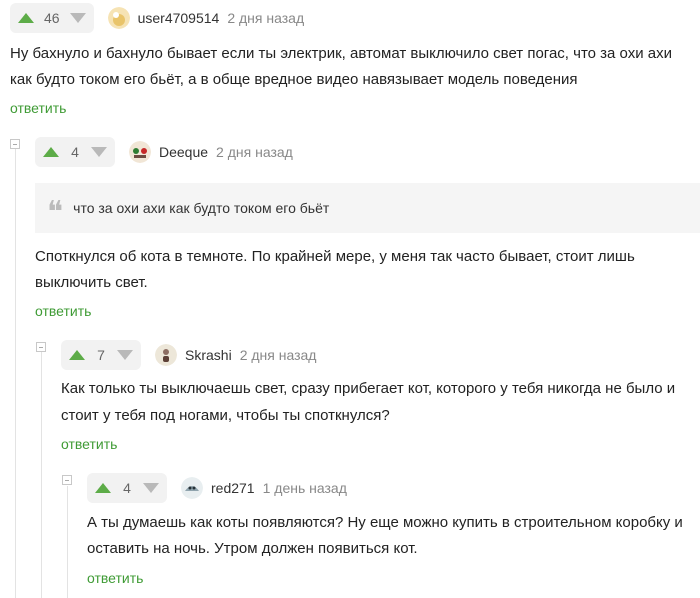 The image size is (700, 598). I want to click on vote-count: 7, so click(101, 355).